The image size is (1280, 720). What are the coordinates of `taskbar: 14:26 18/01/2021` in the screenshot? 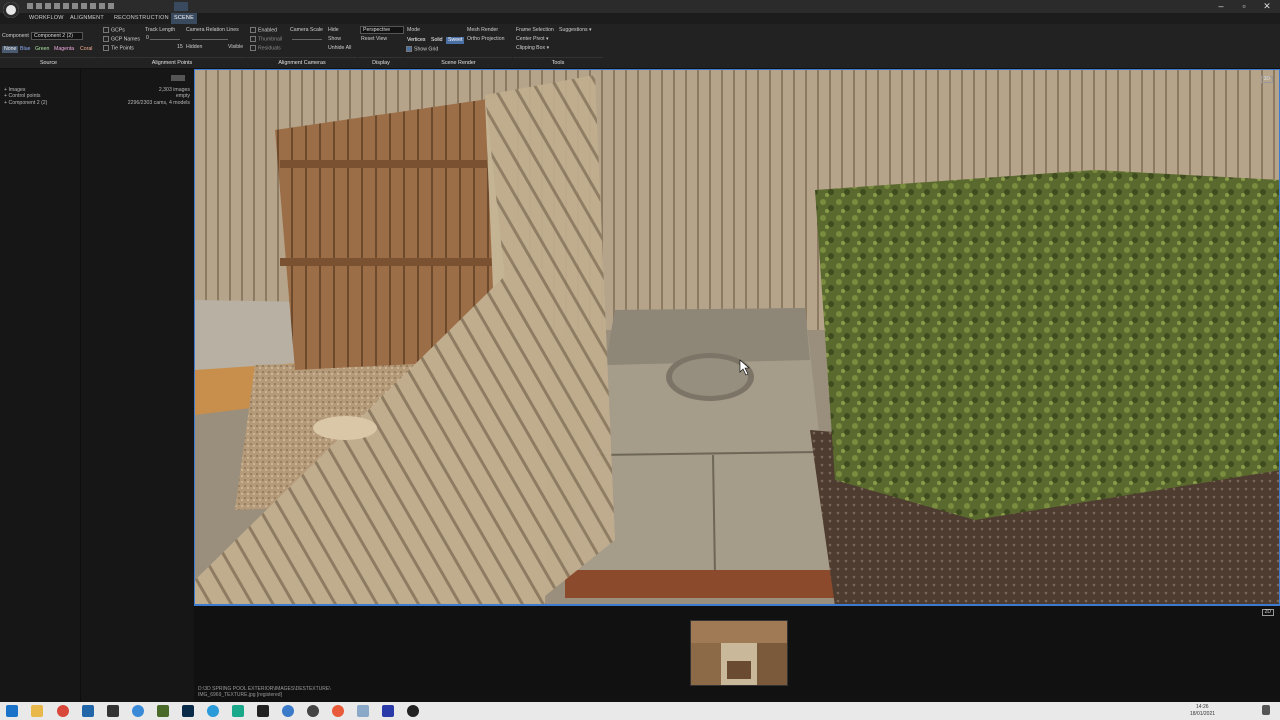 It's located at (640, 711).